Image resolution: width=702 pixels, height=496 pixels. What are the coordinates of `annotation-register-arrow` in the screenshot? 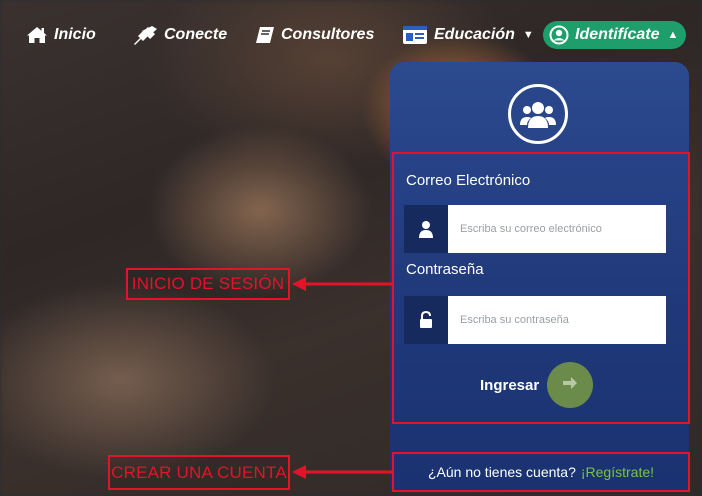 It's located at (342, 472).